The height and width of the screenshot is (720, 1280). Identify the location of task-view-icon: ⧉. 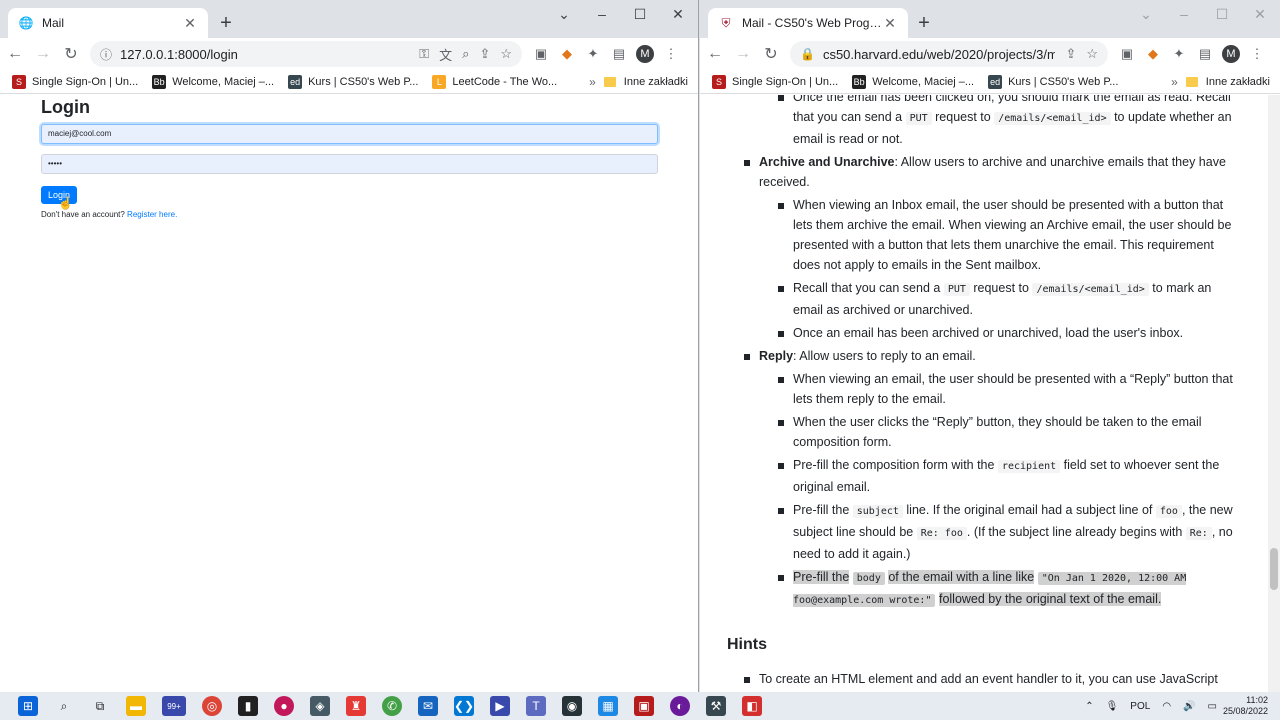
(100, 706).